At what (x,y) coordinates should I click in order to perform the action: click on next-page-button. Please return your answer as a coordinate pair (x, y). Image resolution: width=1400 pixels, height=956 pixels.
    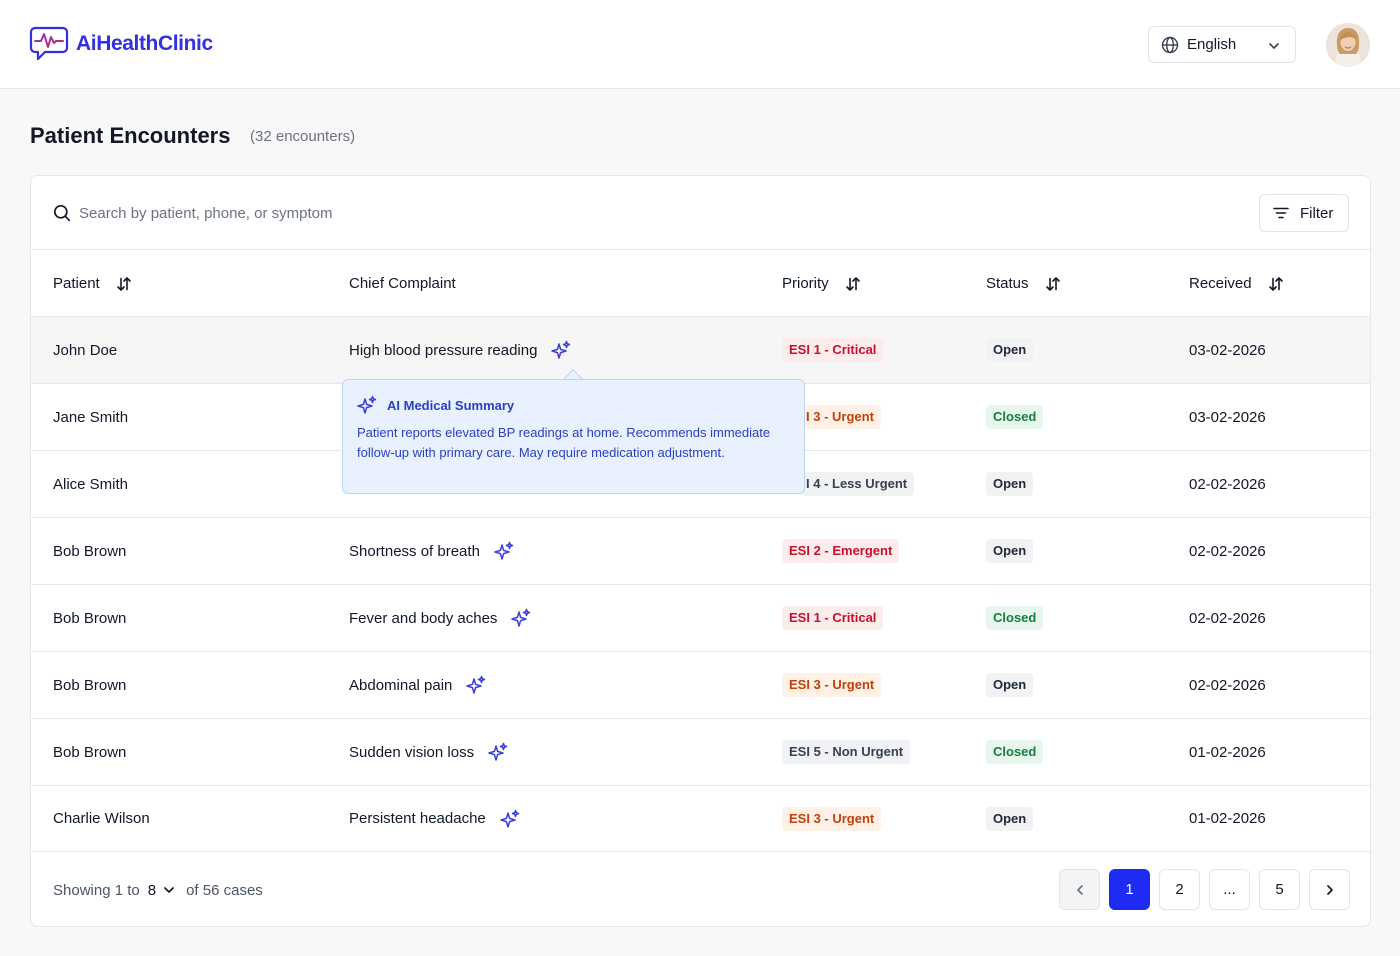
    Looking at the image, I should click on (1329, 889).